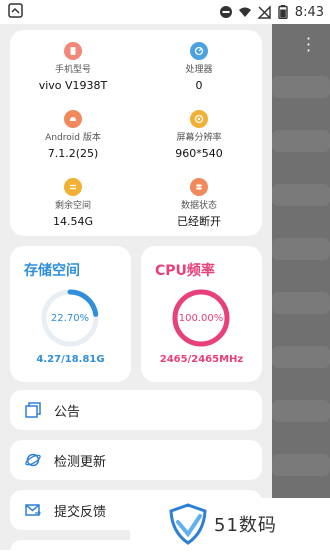  What do you see at coordinates (264, 12) in the screenshot?
I see `no-signal-icon` at bounding box center [264, 12].